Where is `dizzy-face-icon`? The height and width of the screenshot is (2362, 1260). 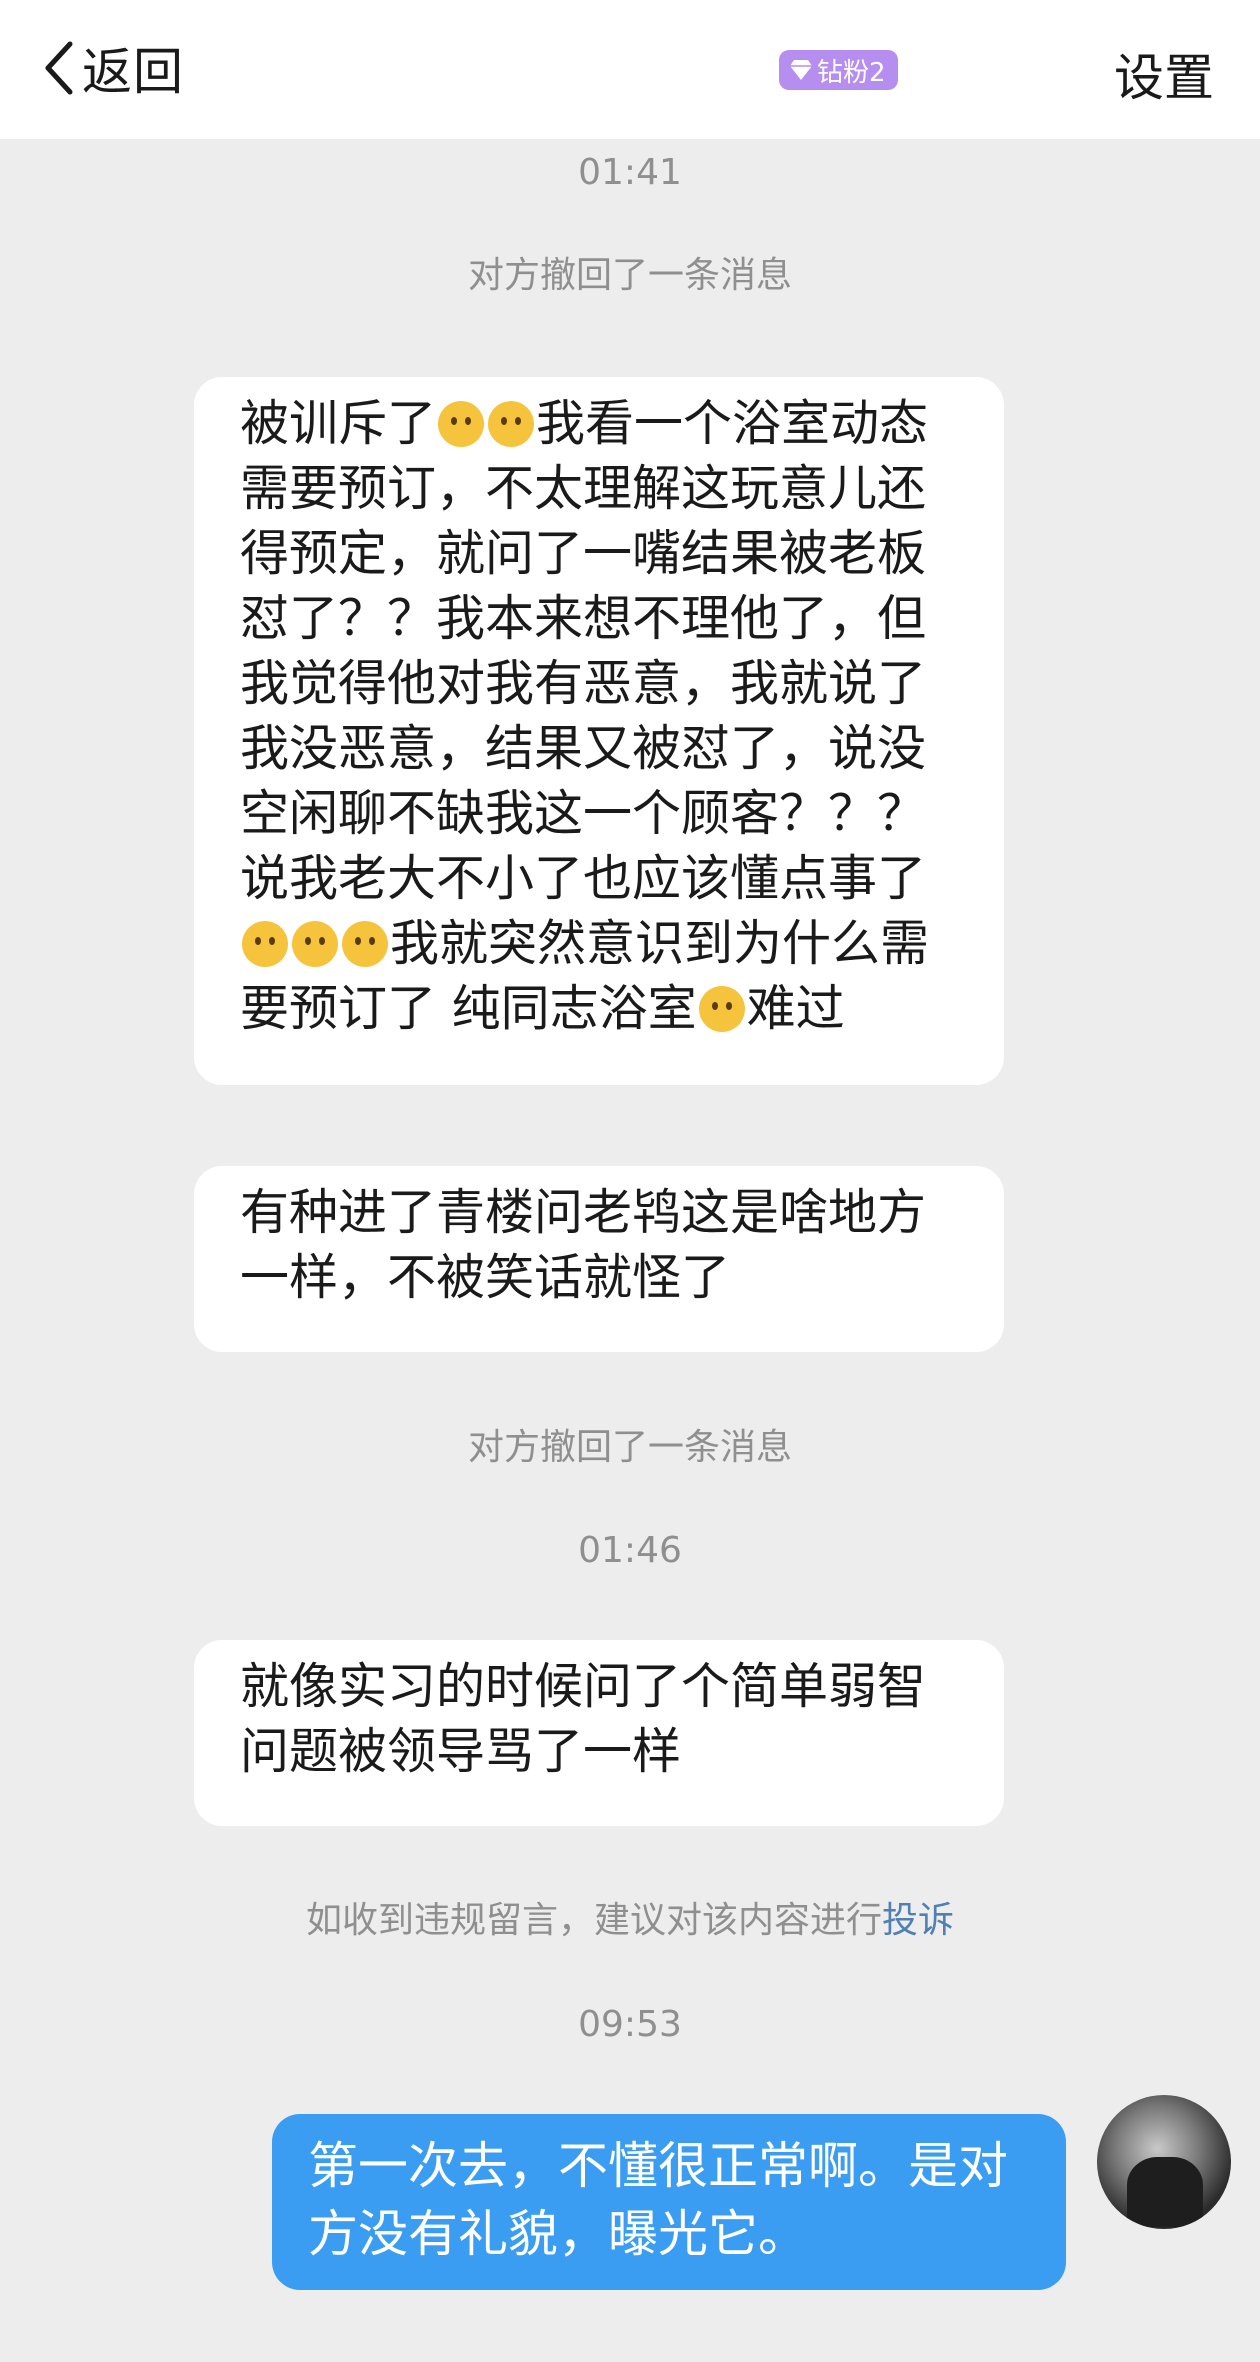
dizzy-face-icon is located at coordinates (721, 1009).